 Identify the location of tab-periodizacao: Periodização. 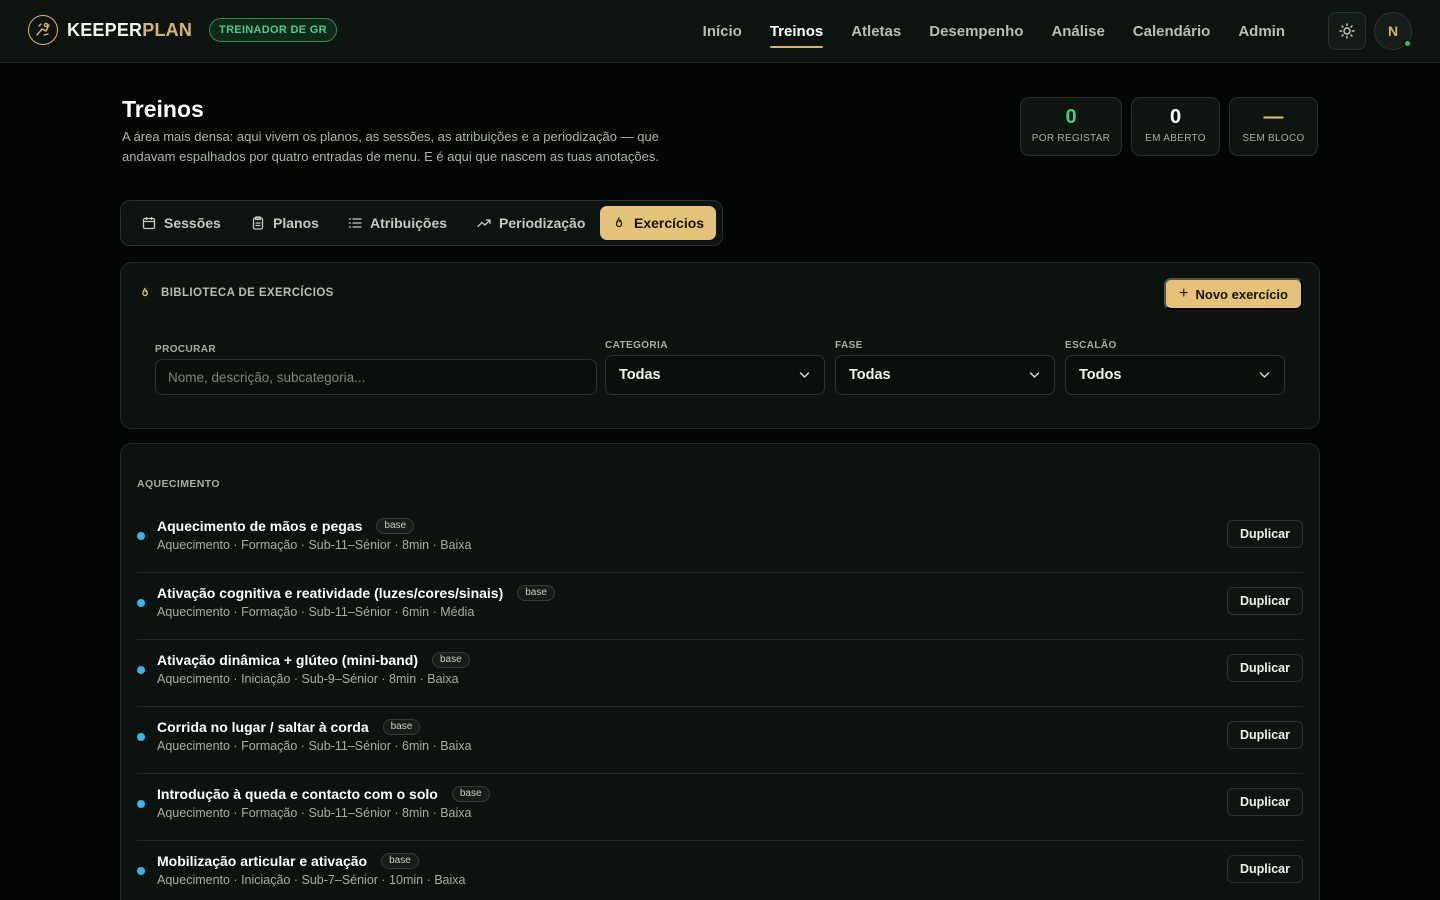
(531, 223).